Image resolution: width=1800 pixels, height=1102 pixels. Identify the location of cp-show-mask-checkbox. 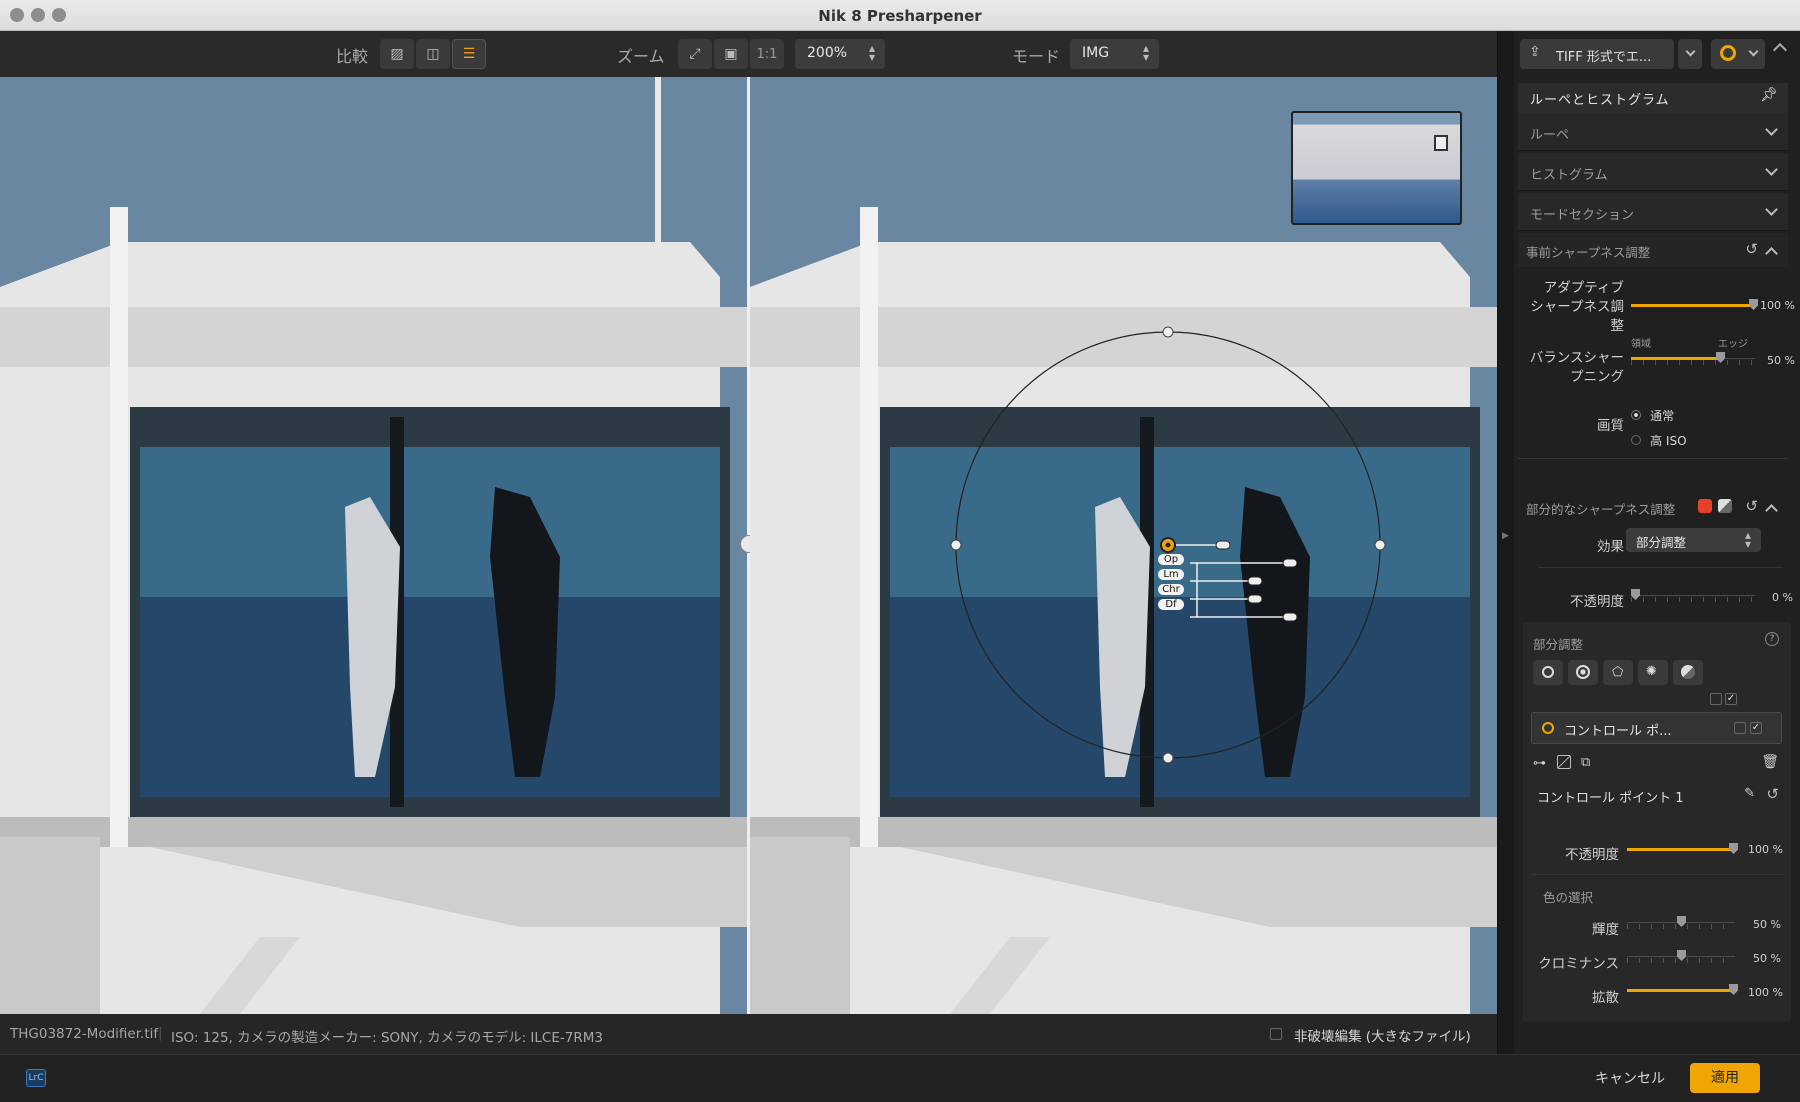
(1740, 728).